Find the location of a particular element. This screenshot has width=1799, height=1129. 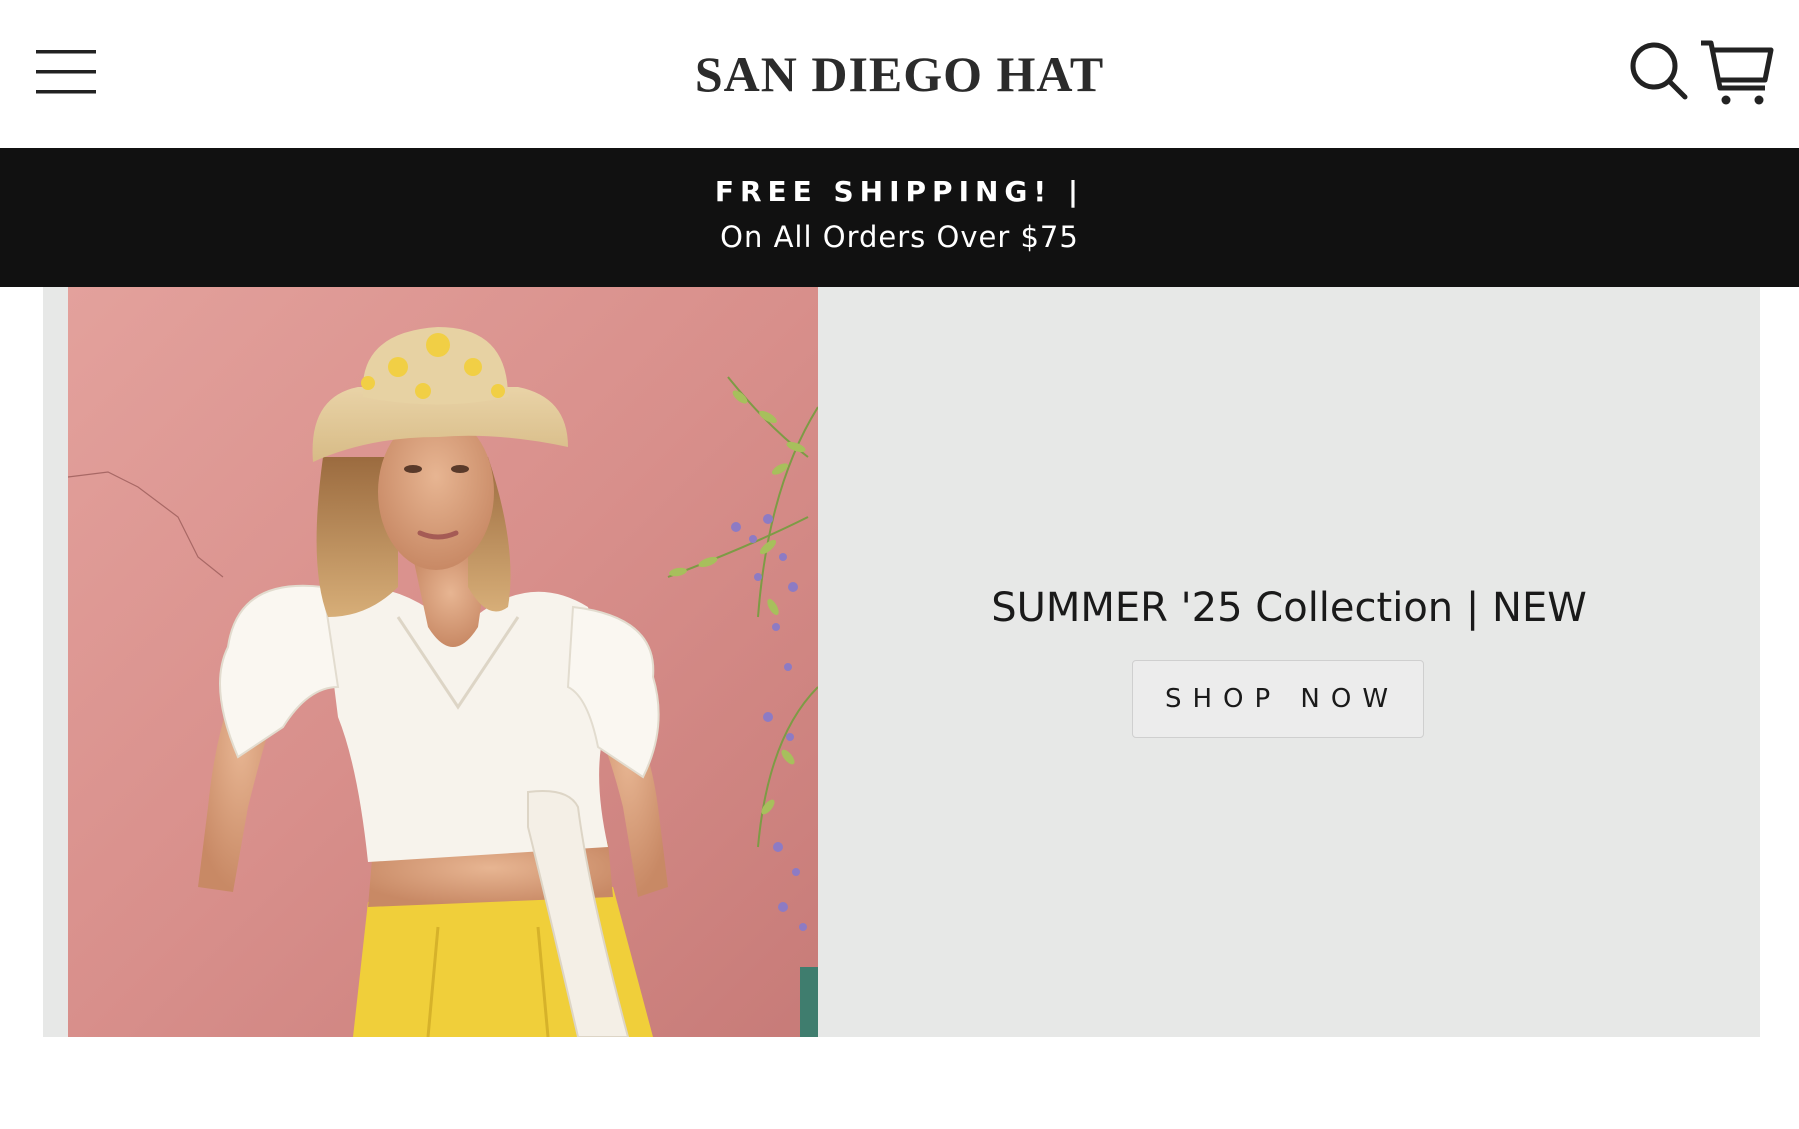

shop-now-button: SHOP NOW is located at coordinates (1278, 699).